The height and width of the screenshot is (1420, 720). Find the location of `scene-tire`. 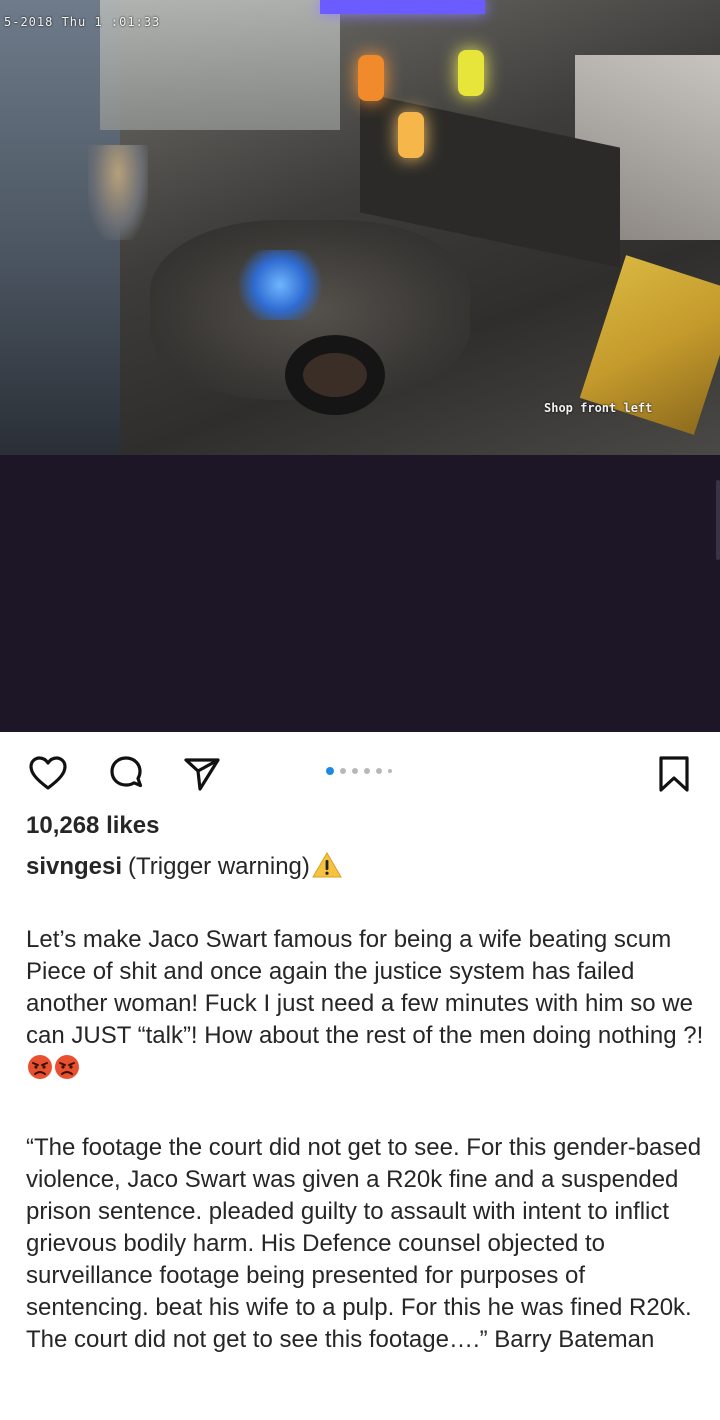

scene-tire is located at coordinates (335, 375).